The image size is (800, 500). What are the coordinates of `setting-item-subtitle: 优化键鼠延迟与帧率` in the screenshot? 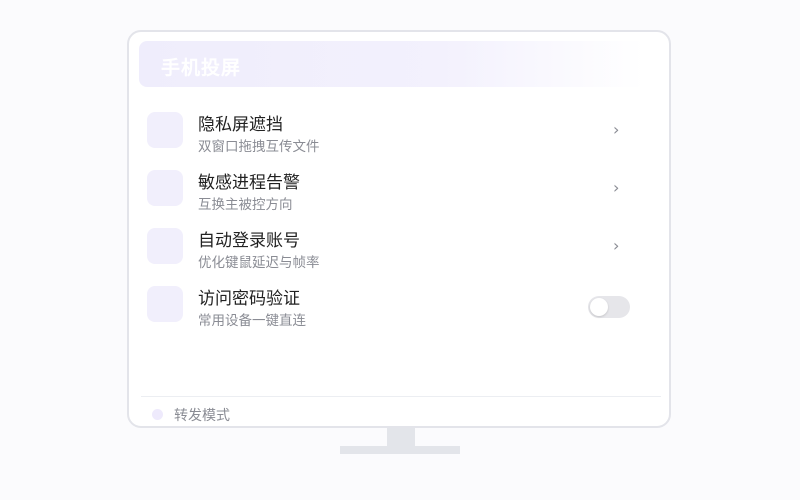 It's located at (259, 263).